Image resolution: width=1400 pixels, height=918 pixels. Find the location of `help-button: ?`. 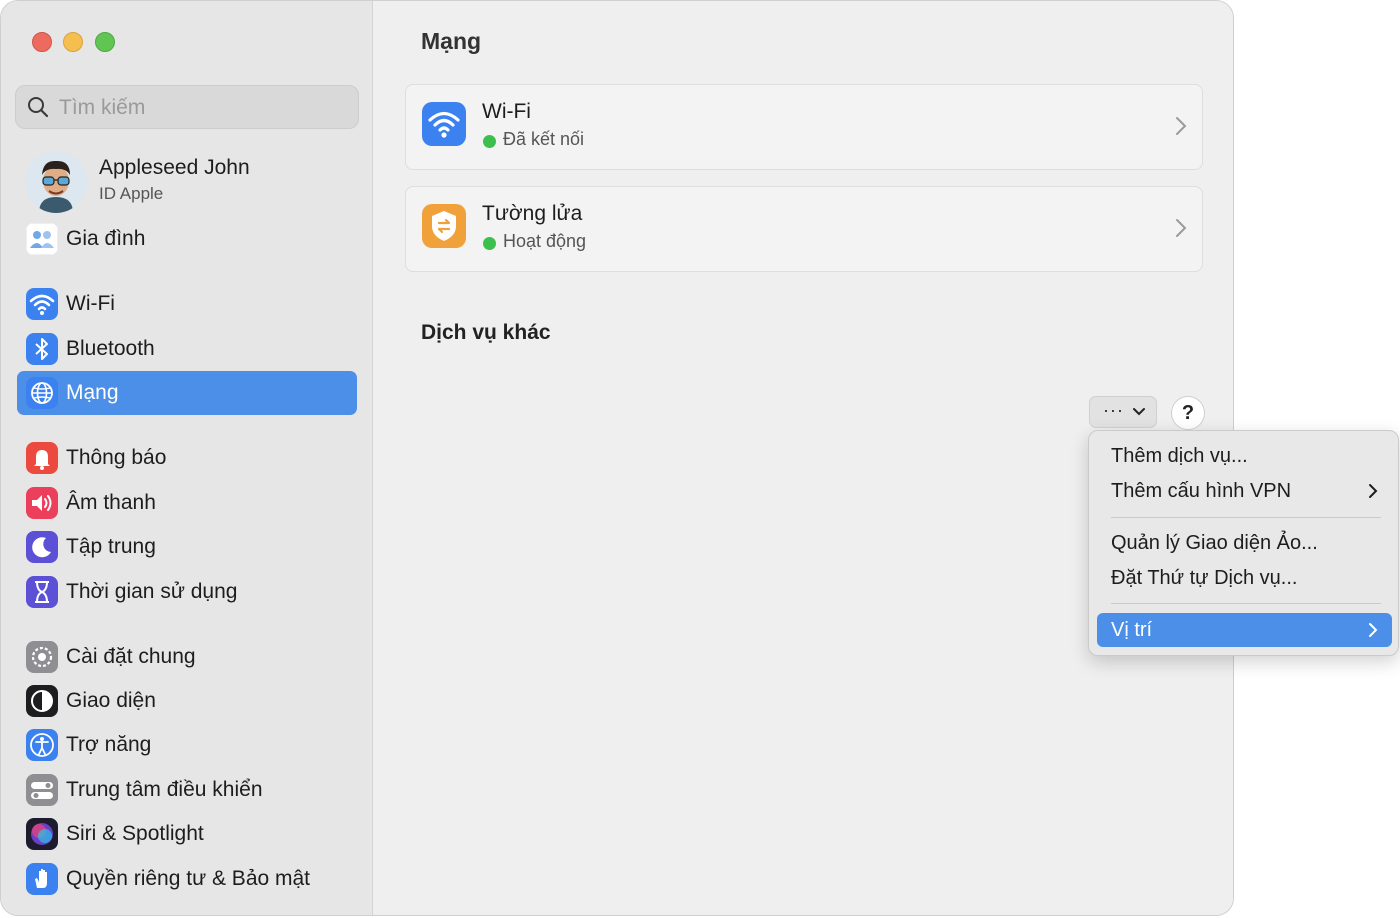

help-button: ? is located at coordinates (1188, 413).